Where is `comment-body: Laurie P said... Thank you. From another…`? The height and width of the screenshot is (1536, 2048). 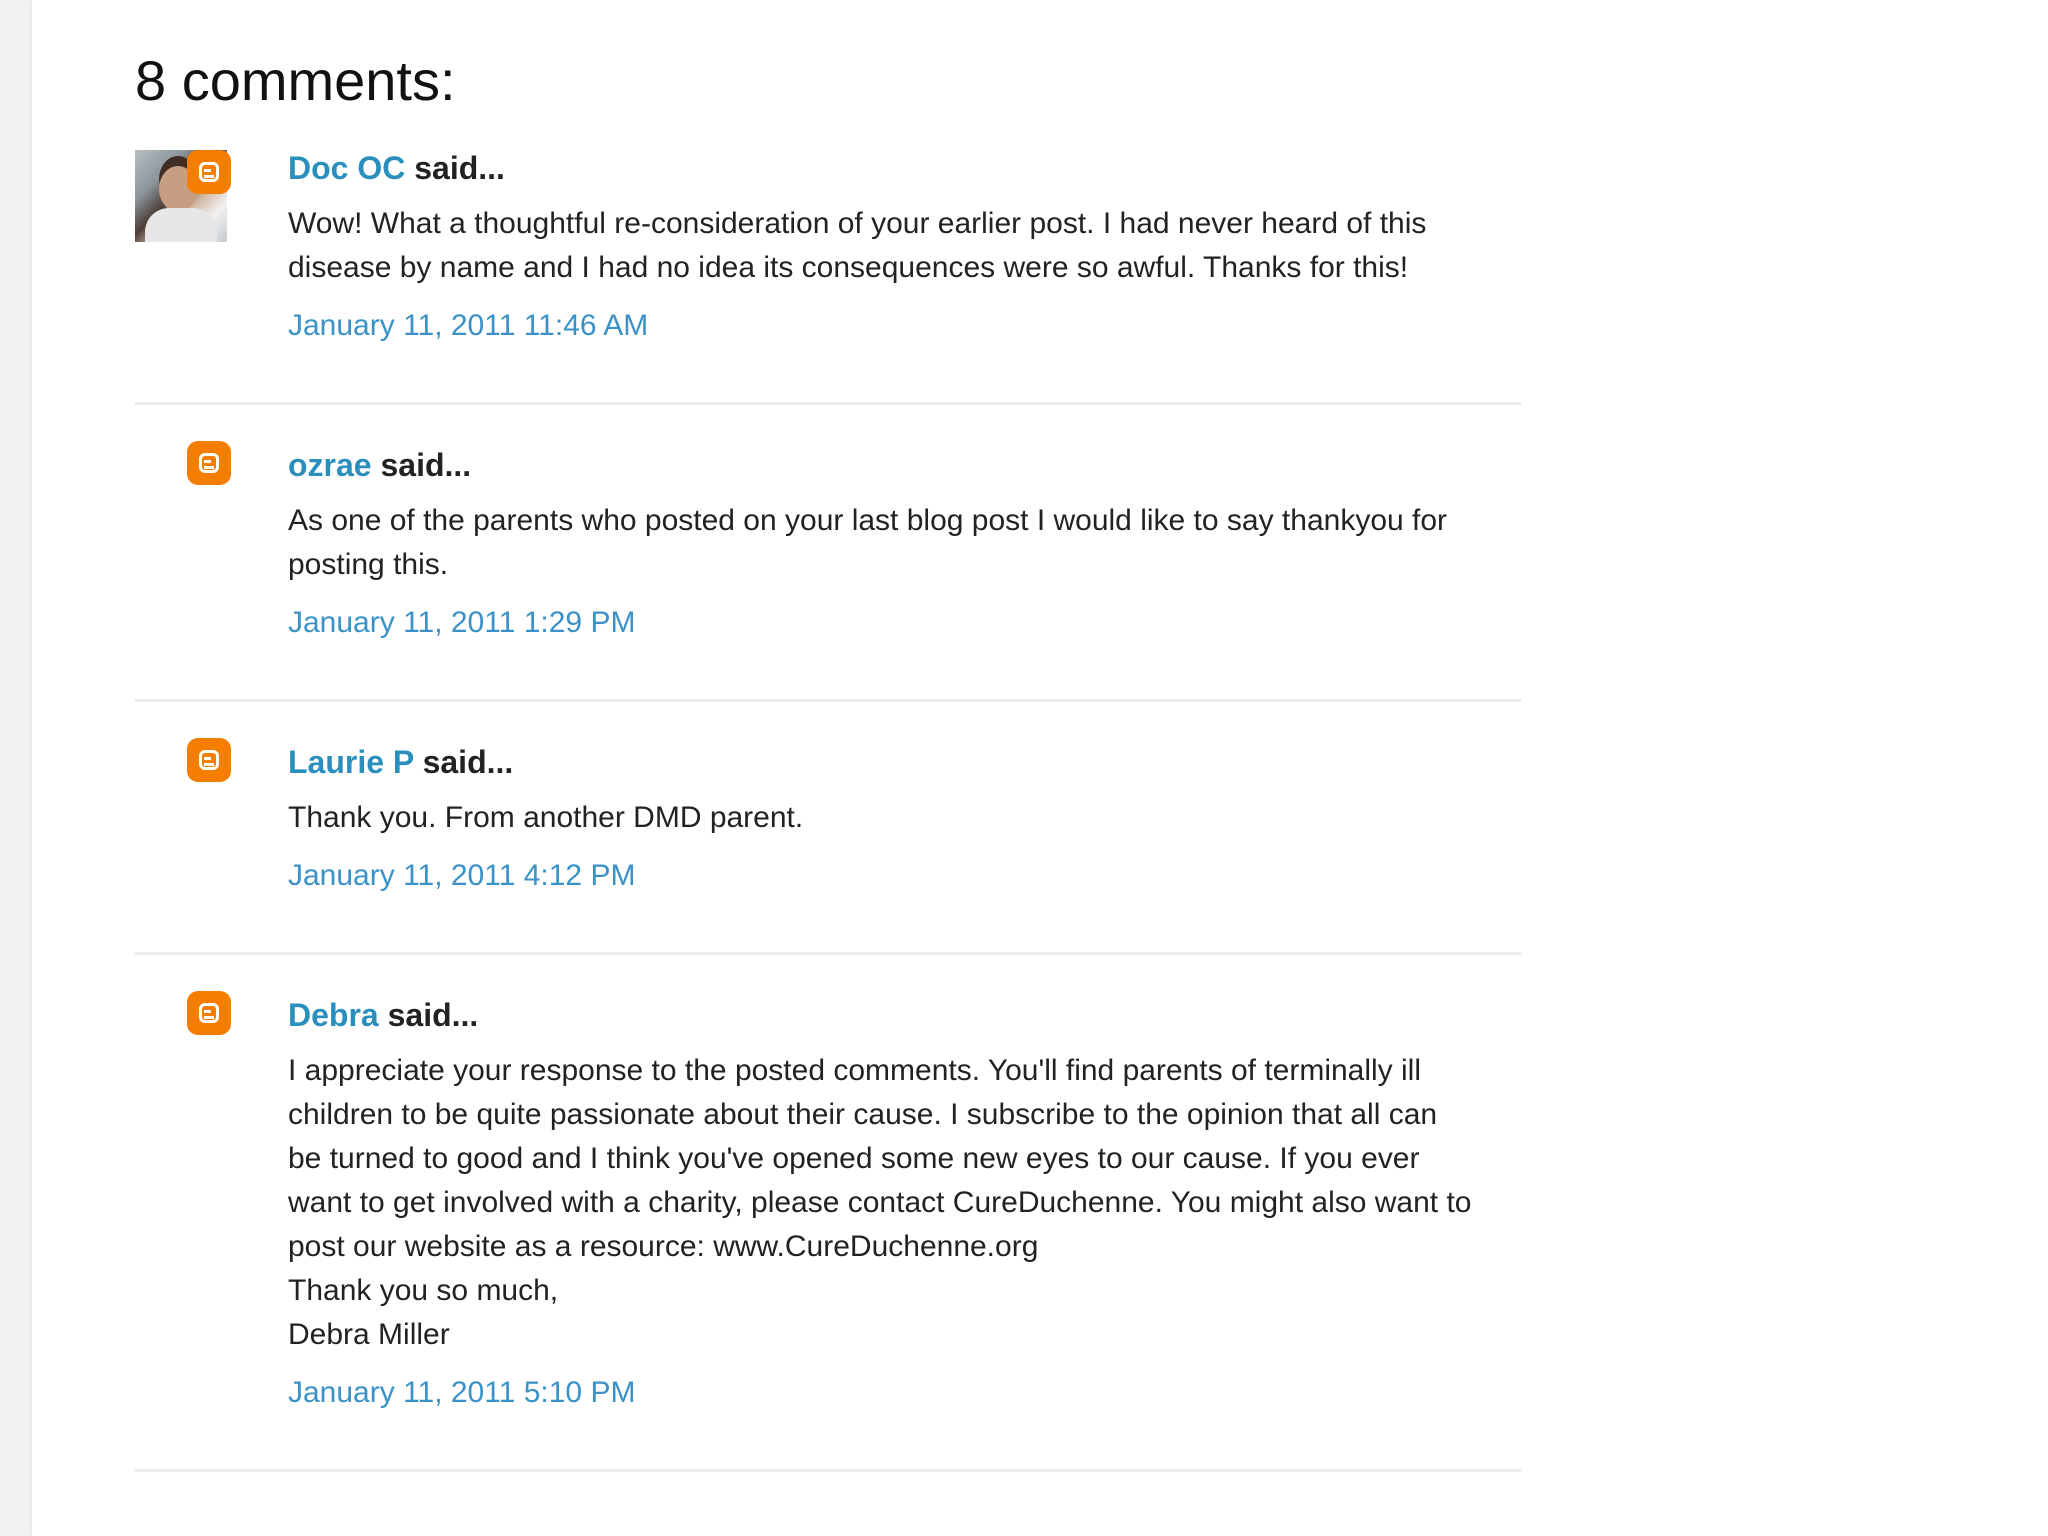
comment-body: Laurie P said... Thank you. From another… is located at coordinates (880, 819).